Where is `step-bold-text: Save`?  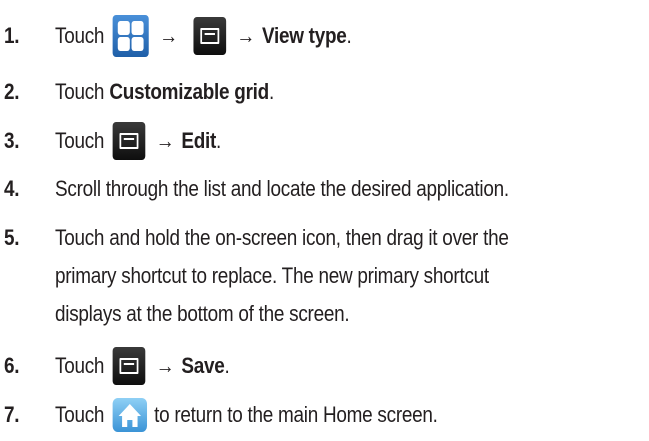 step-bold-text: Save is located at coordinates (203, 365).